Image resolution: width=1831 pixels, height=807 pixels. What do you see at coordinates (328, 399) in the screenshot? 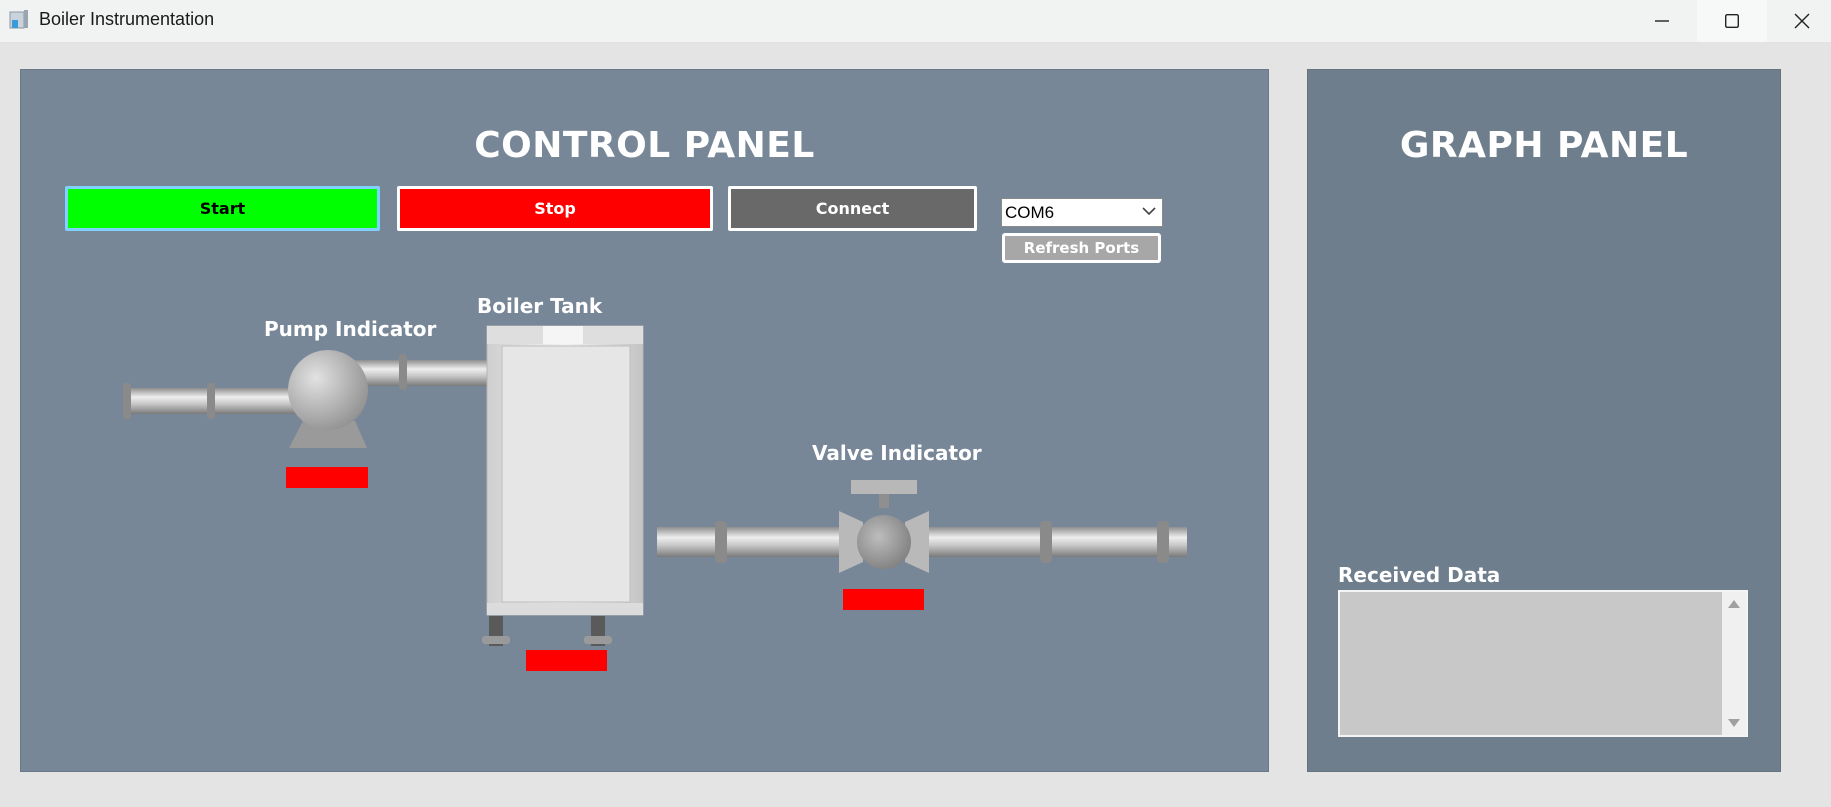
I see `pump-icon` at bounding box center [328, 399].